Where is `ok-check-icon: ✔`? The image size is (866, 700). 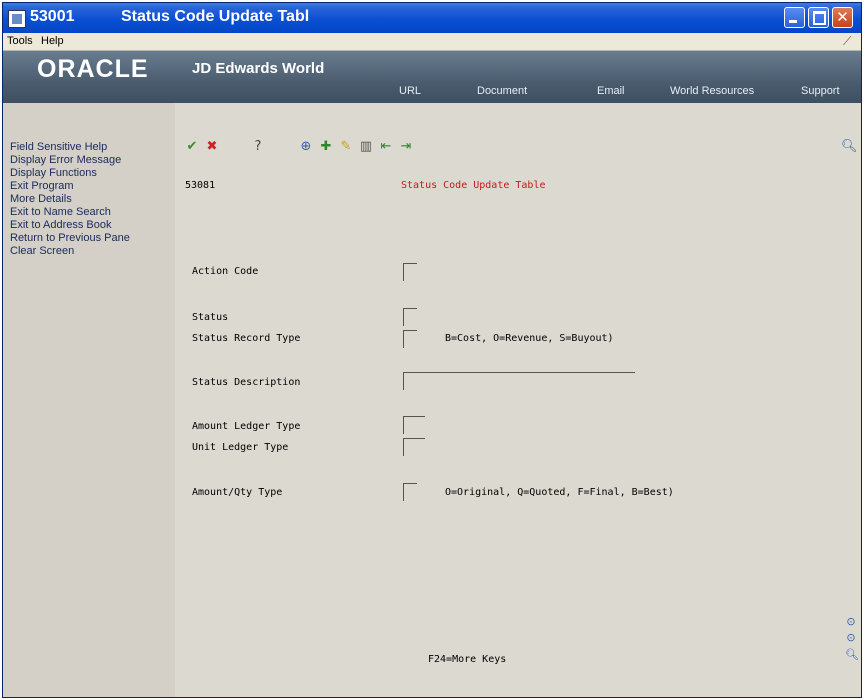 ok-check-icon: ✔ is located at coordinates (192, 147).